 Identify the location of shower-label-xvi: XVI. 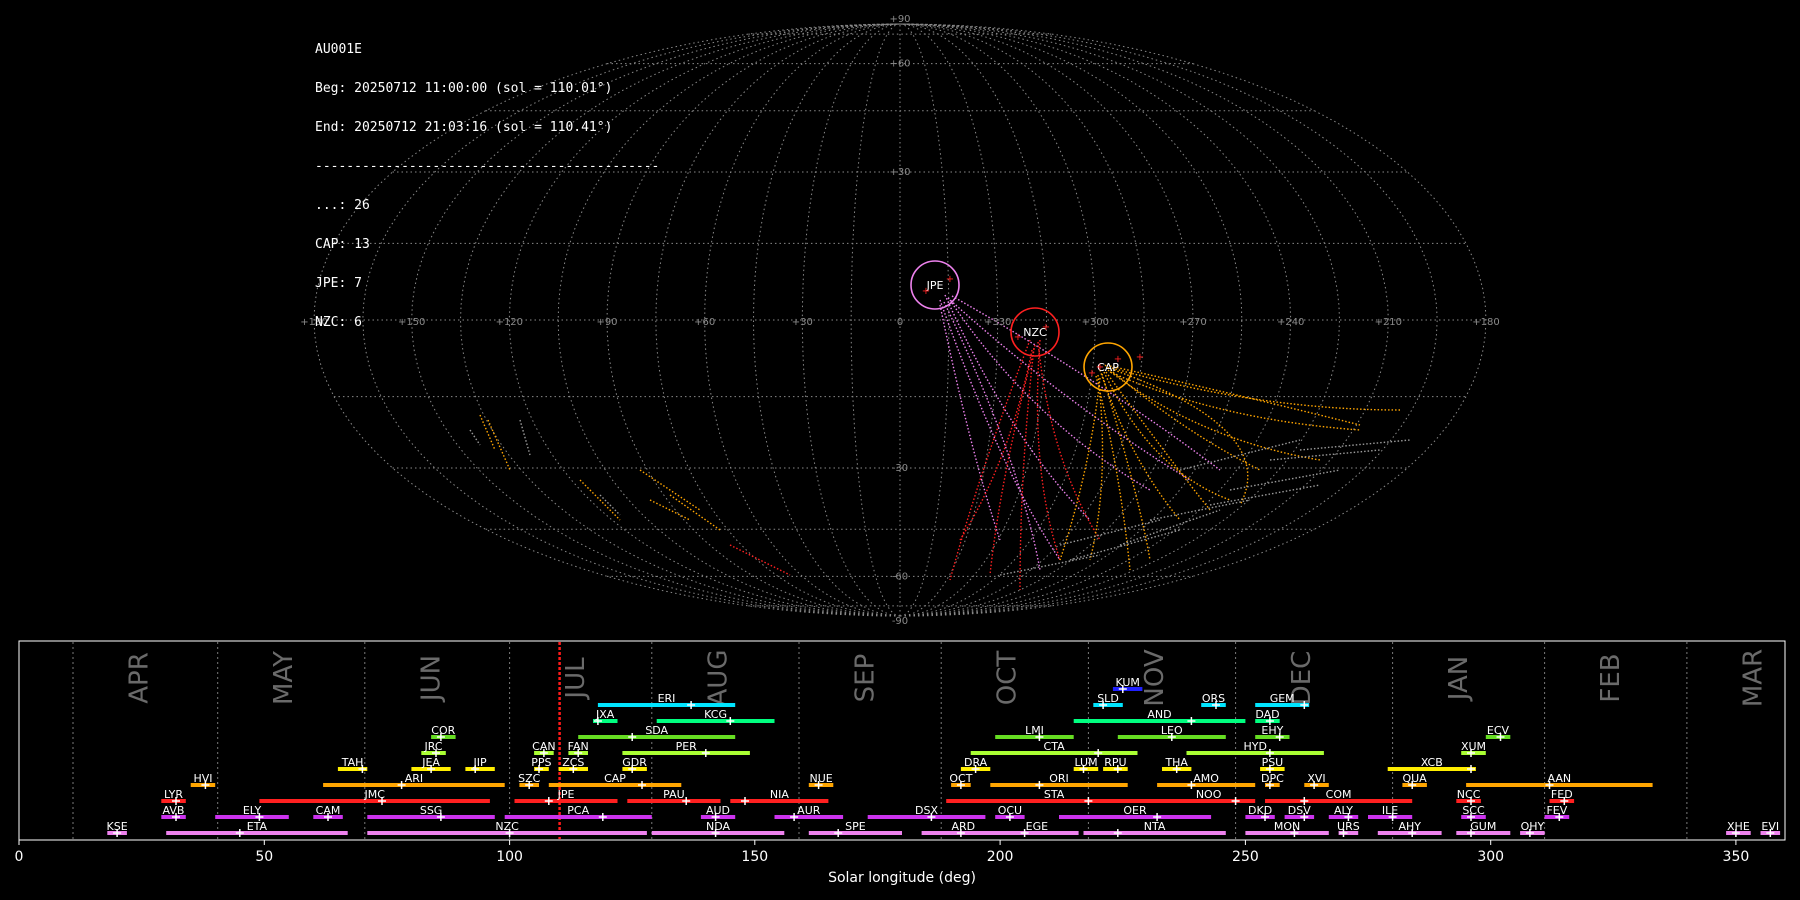
(1316, 778).